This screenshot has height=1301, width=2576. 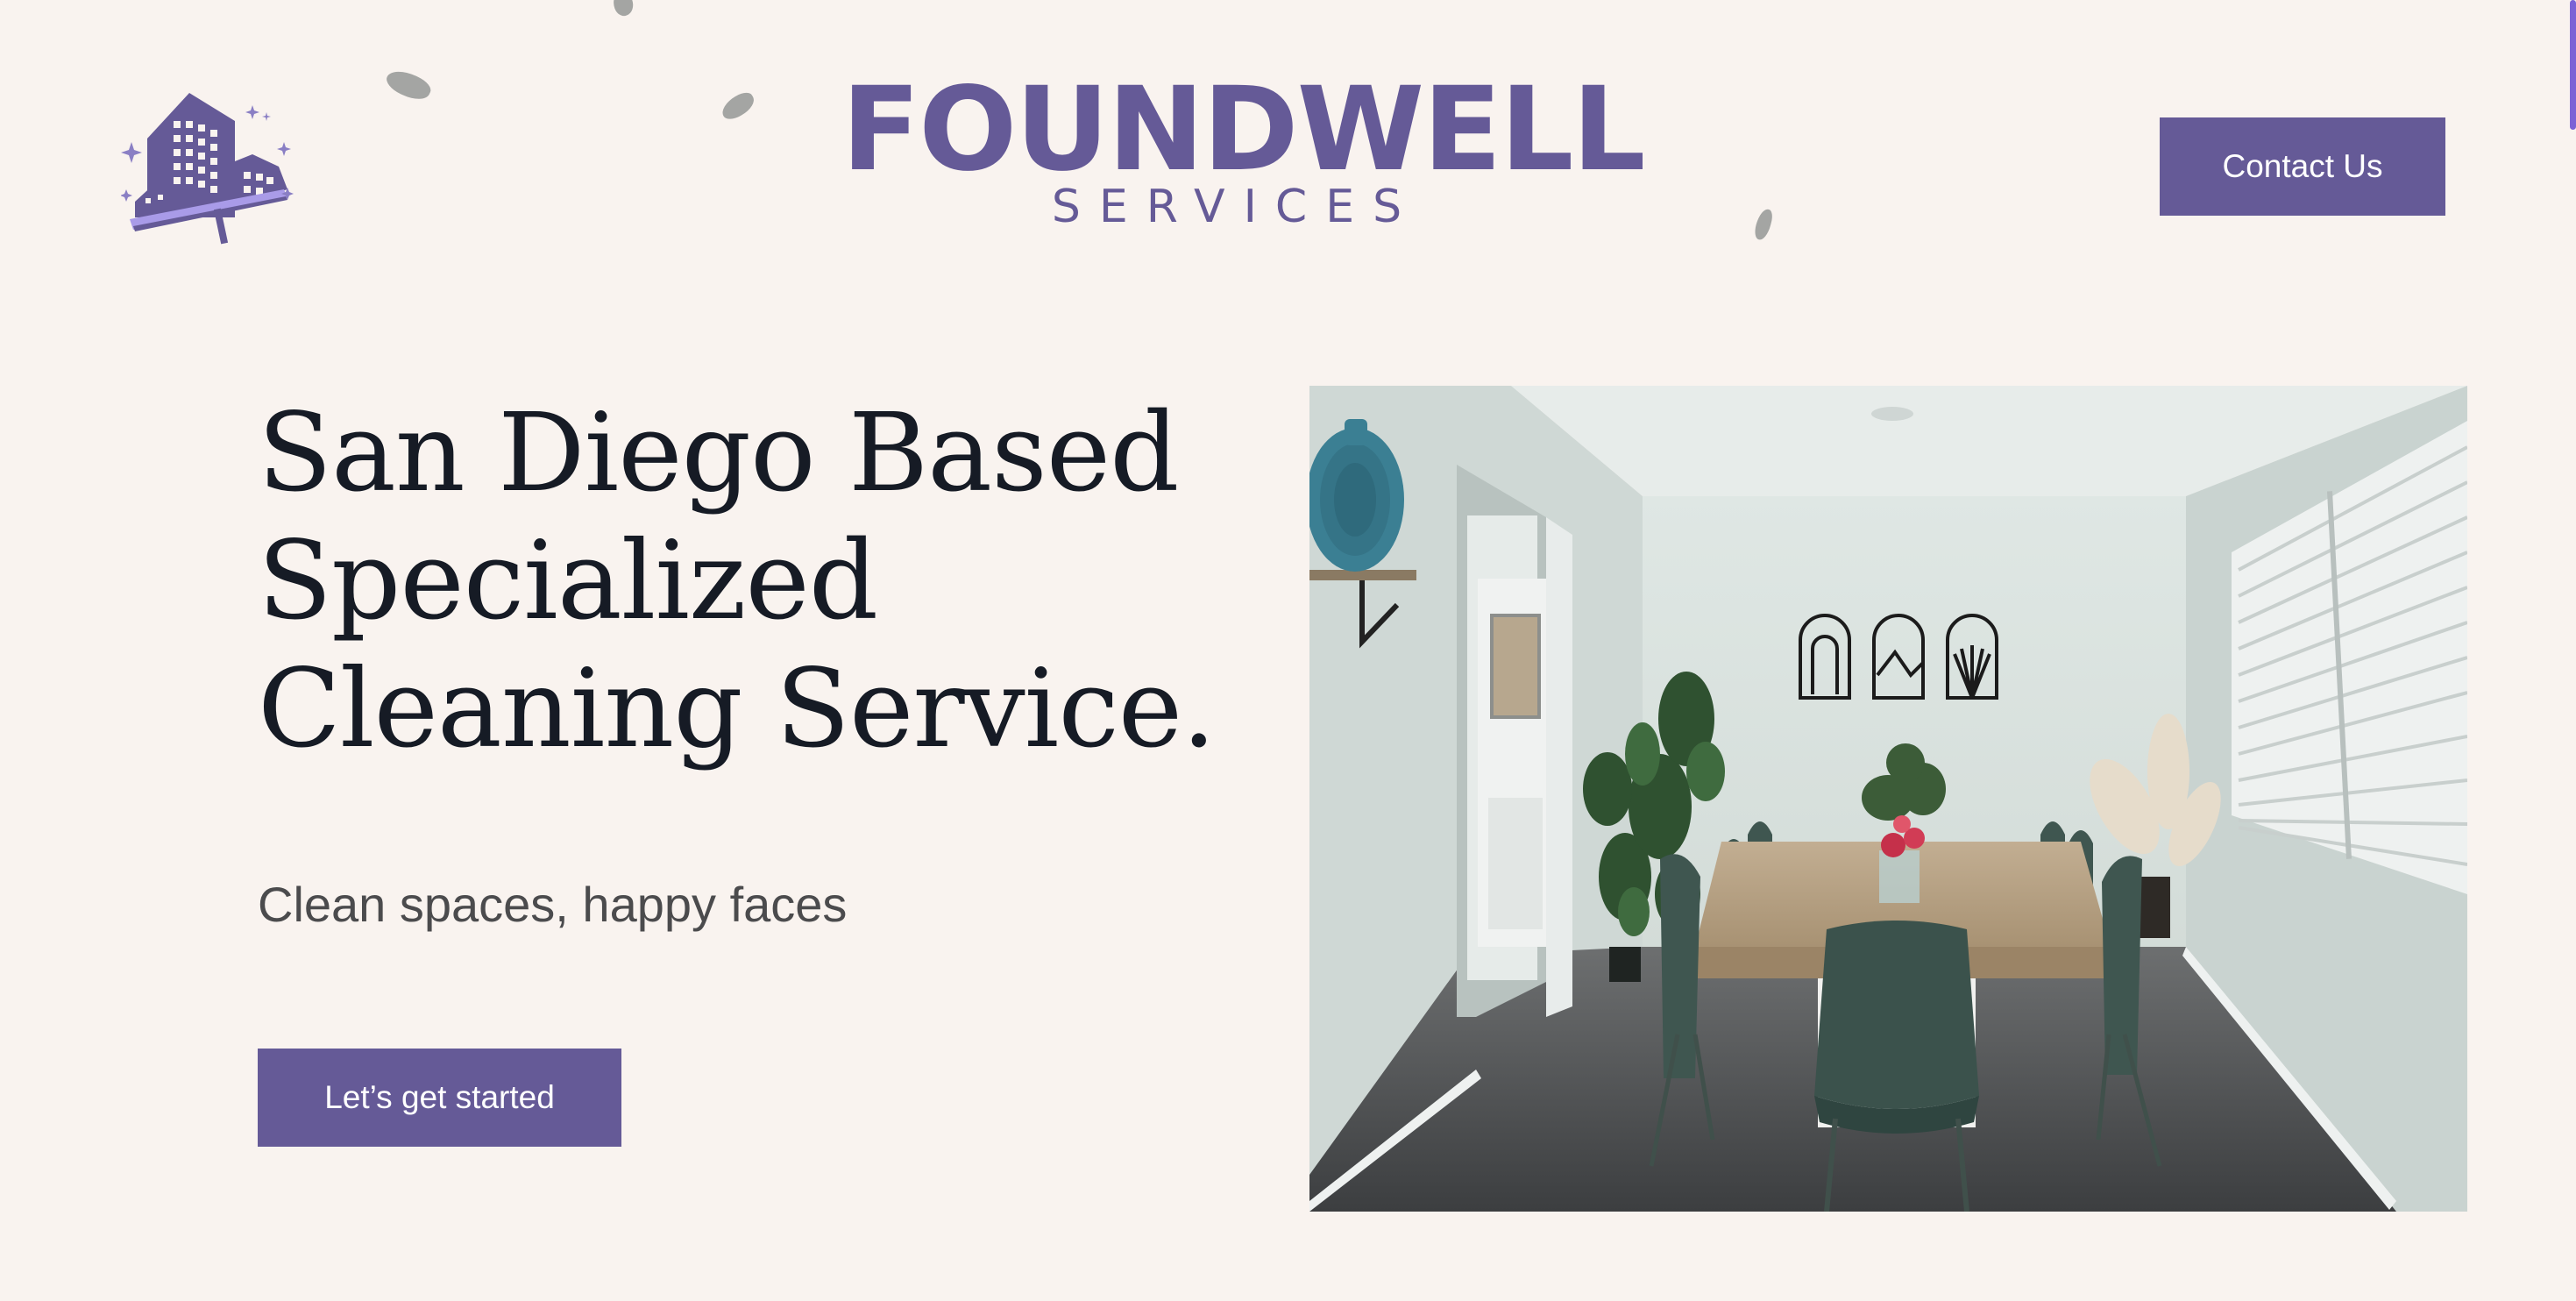 I want to click on building-squeegee-icon, so click(x=212, y=165).